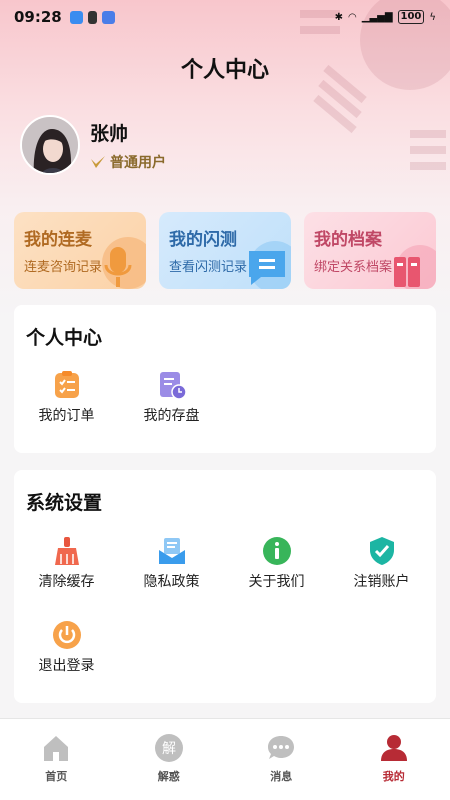 This screenshot has width=450, height=800. What do you see at coordinates (38, 17) in the screenshot?
I see `status-time: 09:28` at bounding box center [38, 17].